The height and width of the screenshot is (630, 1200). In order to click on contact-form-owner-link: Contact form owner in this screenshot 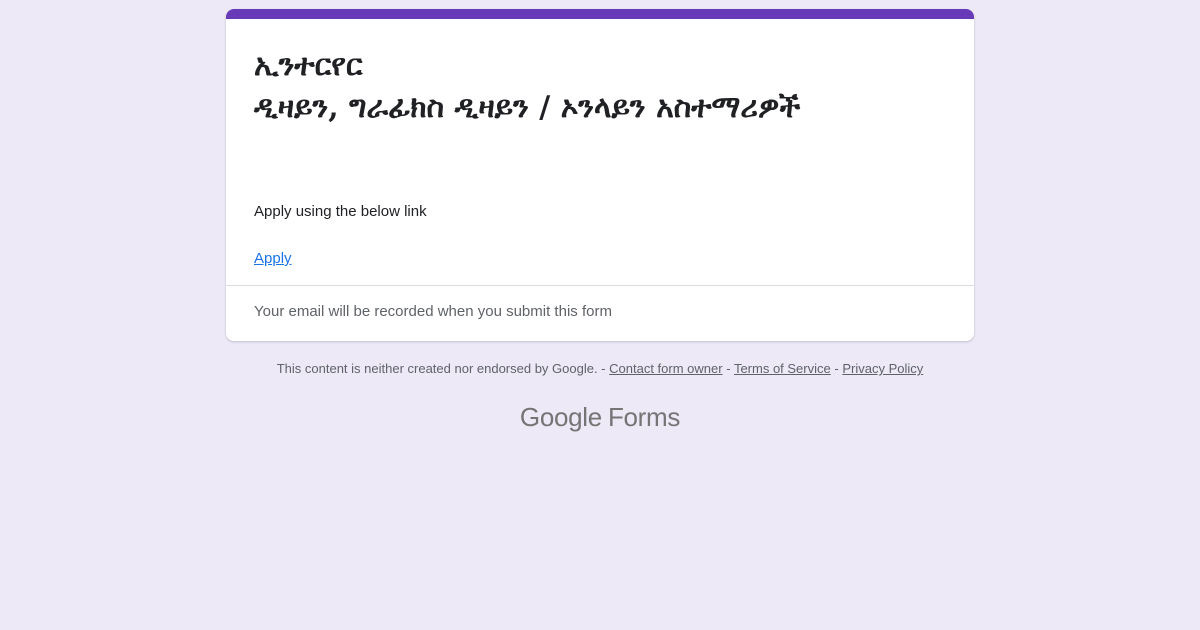, I will do `click(665, 368)`.